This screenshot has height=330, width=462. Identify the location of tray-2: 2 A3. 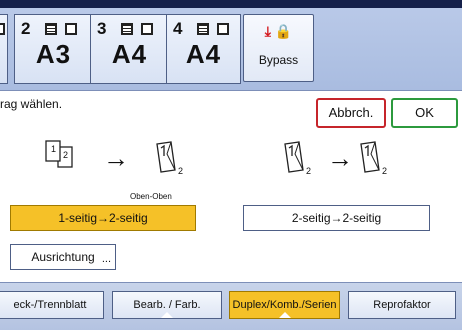
(53, 49).